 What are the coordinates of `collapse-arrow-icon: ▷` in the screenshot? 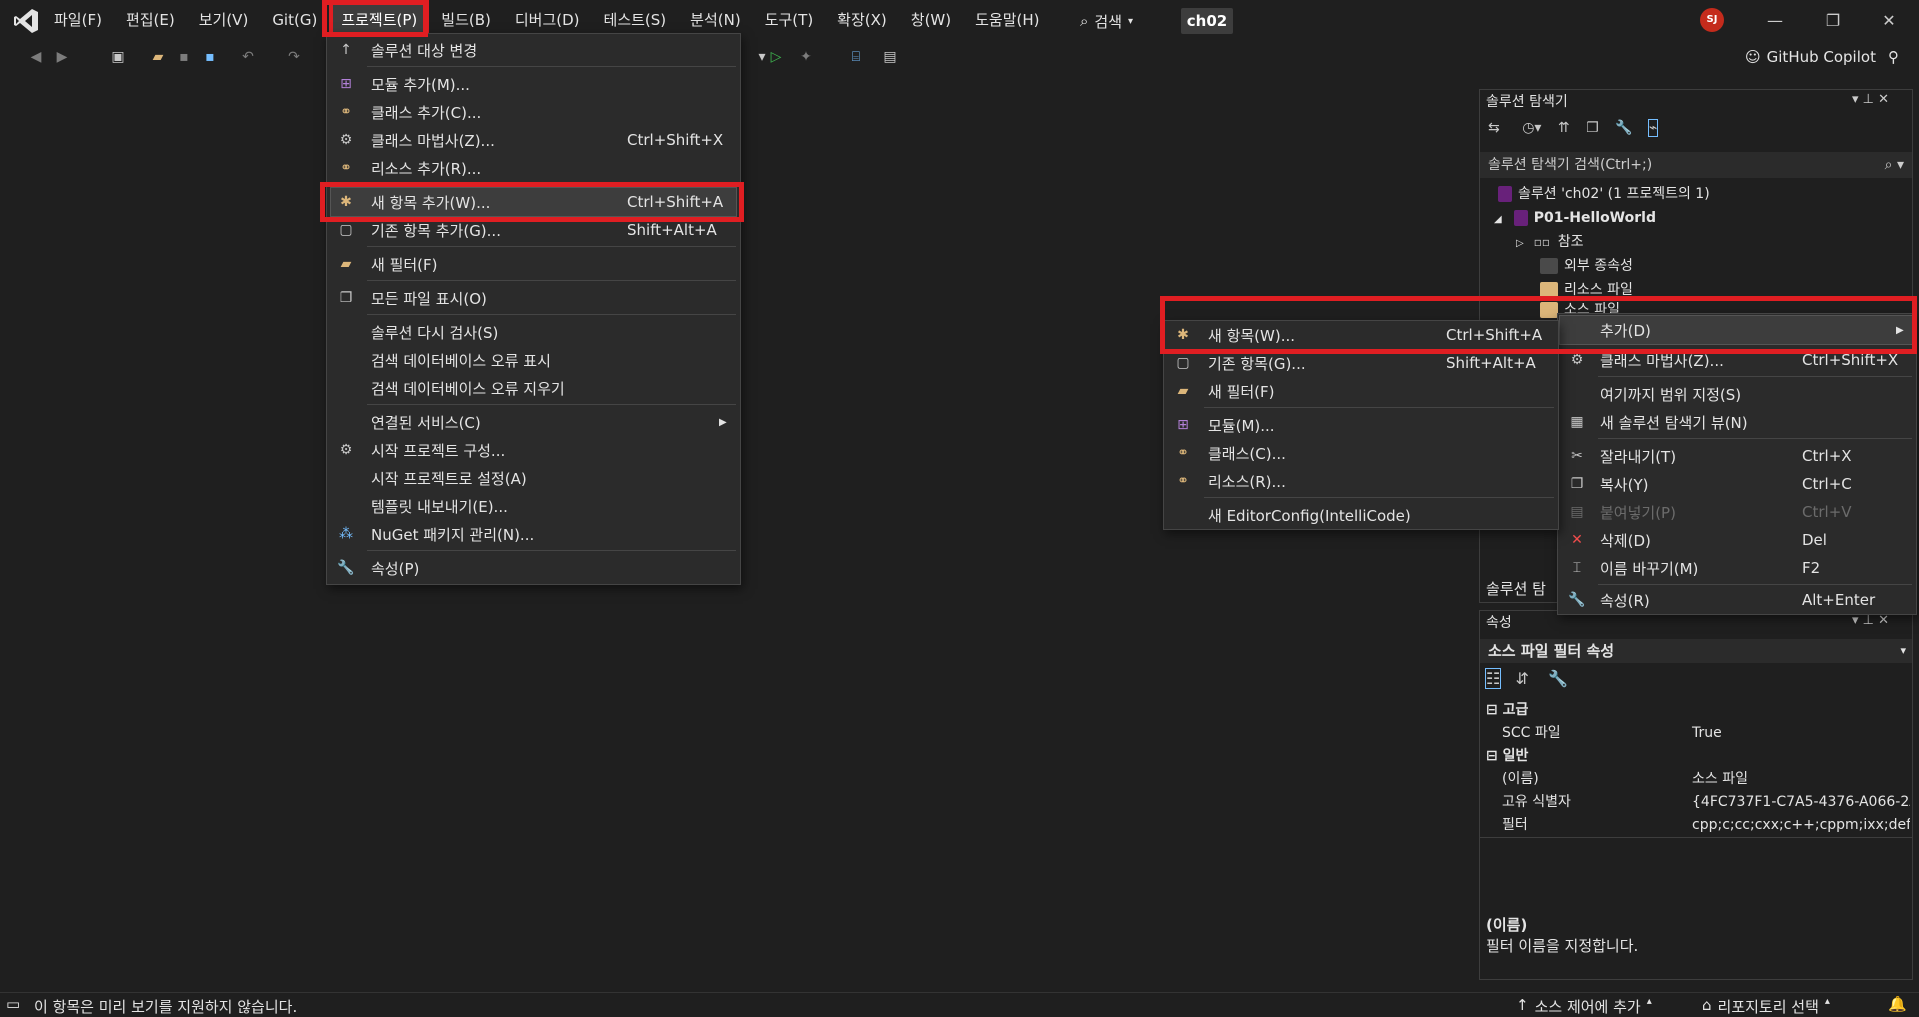 It's located at (1520, 243).